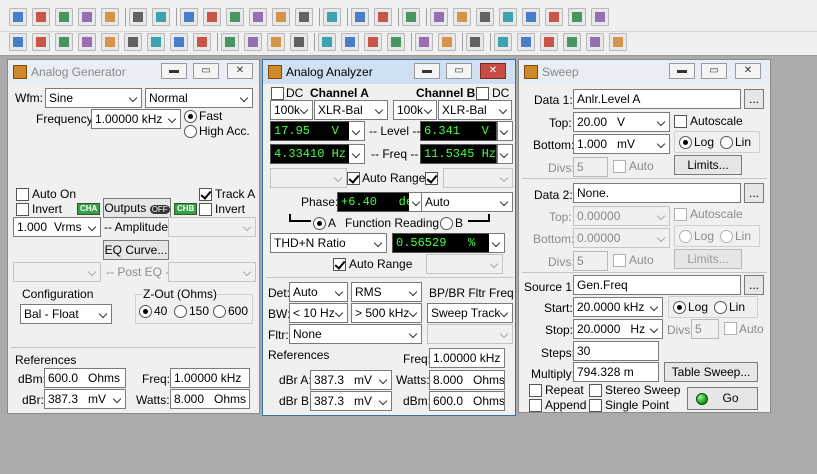 The height and width of the screenshot is (474, 817). Describe the element at coordinates (230, 42) in the screenshot. I see `dcx-icon` at that location.